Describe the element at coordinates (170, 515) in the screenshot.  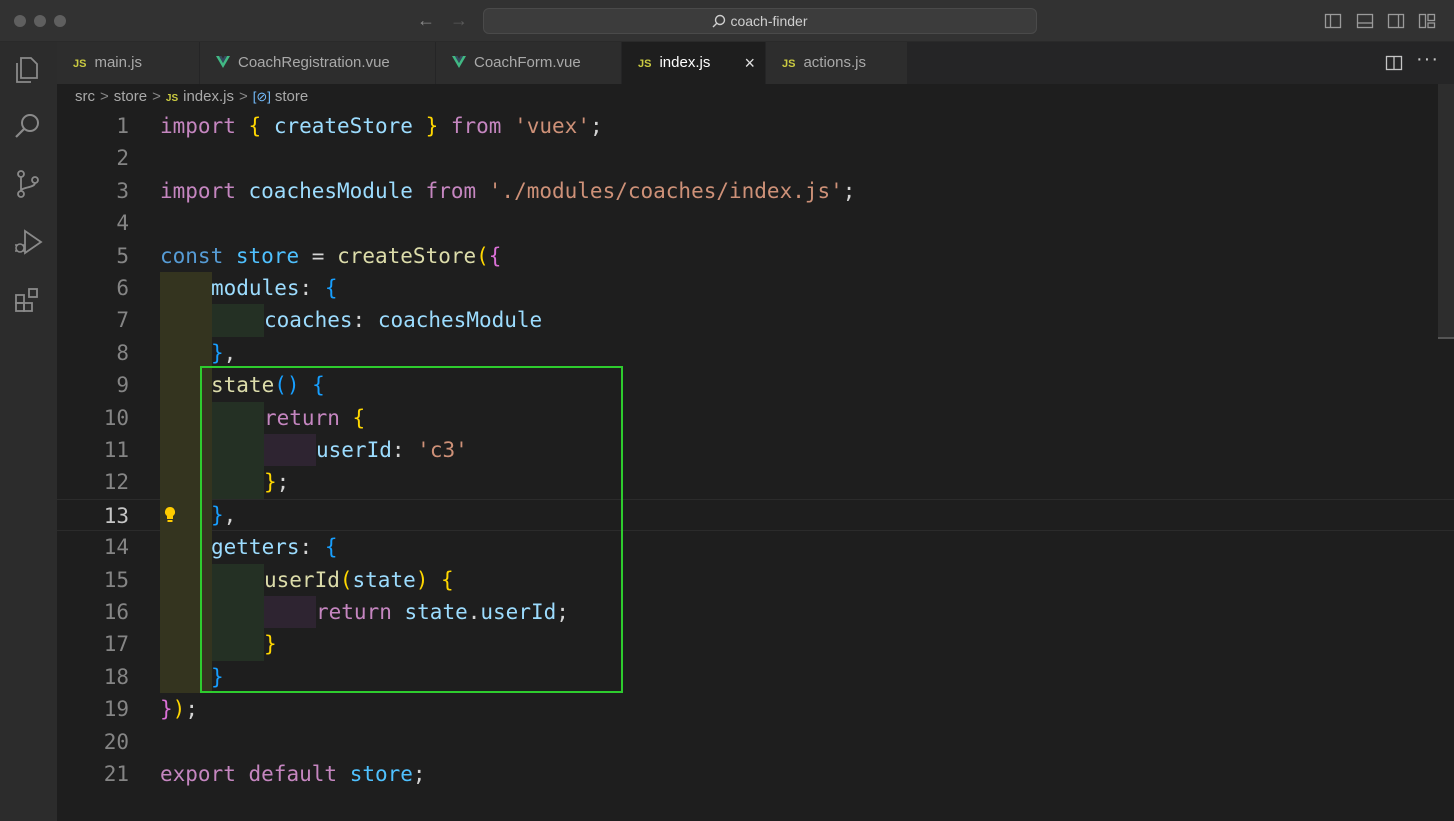
I see `lightbulb-icon` at that location.